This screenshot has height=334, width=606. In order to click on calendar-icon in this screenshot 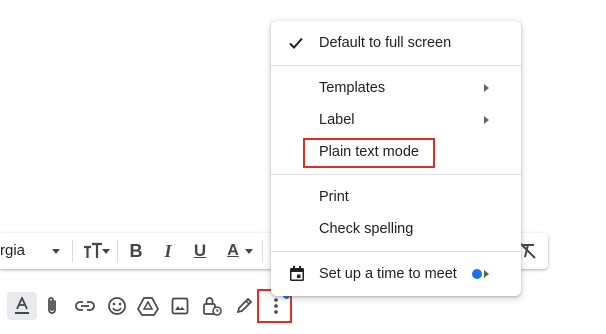, I will do `click(297, 273)`.